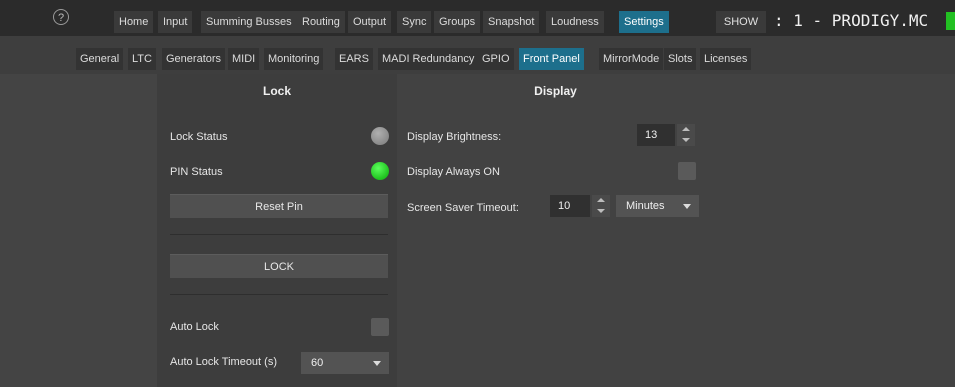  What do you see at coordinates (194, 327) in the screenshot?
I see `auto-lock-label: Auto Lock` at bounding box center [194, 327].